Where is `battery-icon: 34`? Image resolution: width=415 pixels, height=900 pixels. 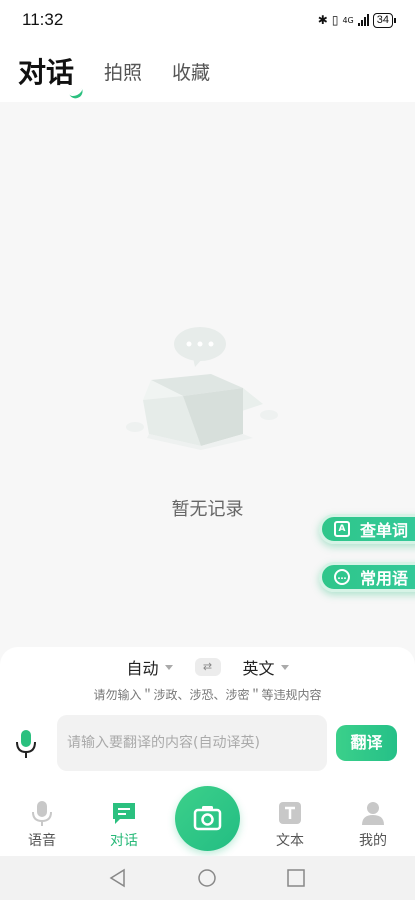 battery-icon: 34 is located at coordinates (384, 20).